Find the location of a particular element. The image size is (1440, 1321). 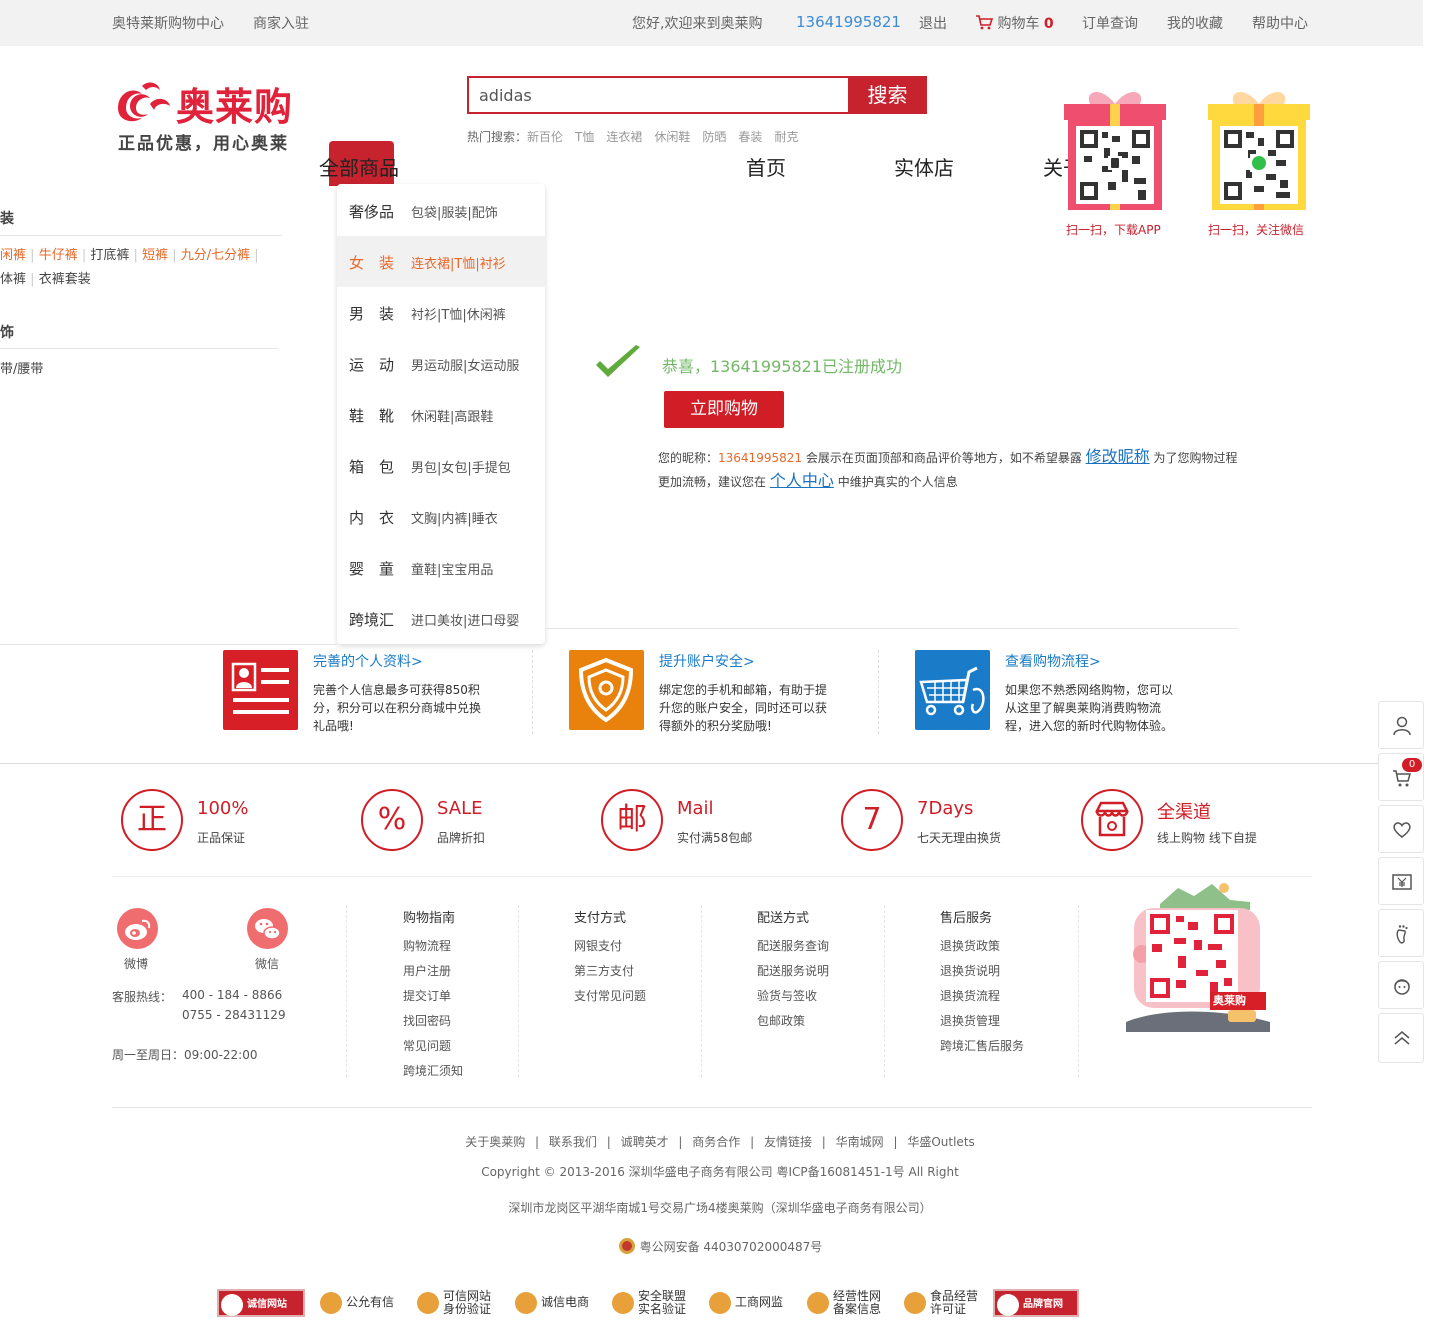

police-record: 粤公网安备 44030702000487号 is located at coordinates (720, 1246).